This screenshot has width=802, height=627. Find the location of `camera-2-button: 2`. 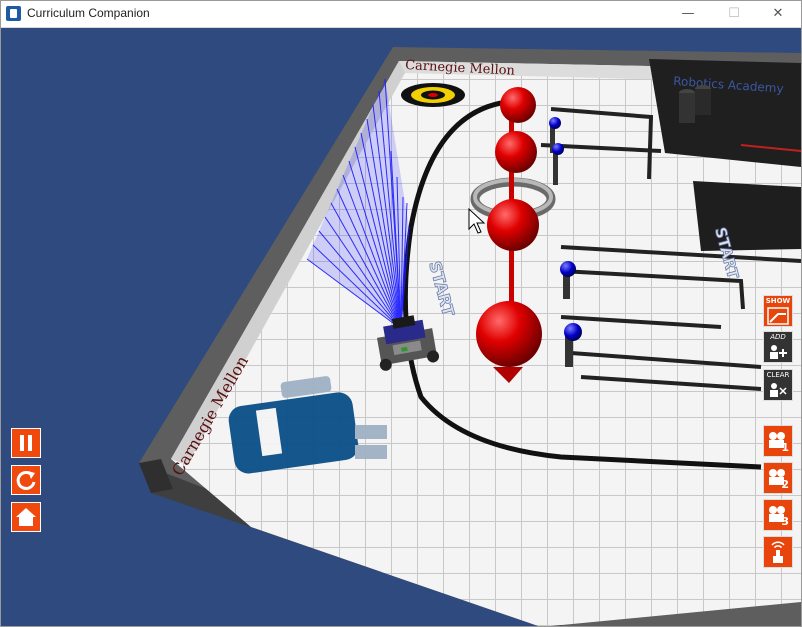

camera-2-button: 2 is located at coordinates (778, 478).